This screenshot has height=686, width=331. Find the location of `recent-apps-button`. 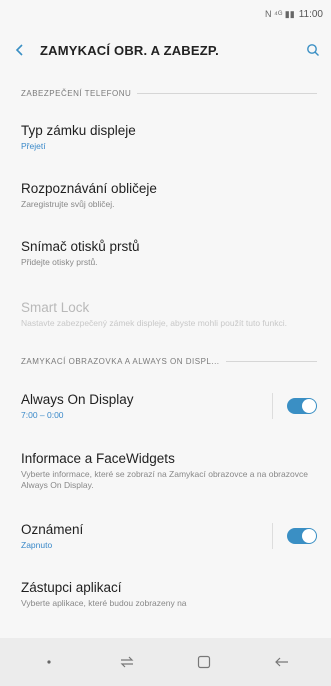

recent-apps-button is located at coordinates (127, 662).